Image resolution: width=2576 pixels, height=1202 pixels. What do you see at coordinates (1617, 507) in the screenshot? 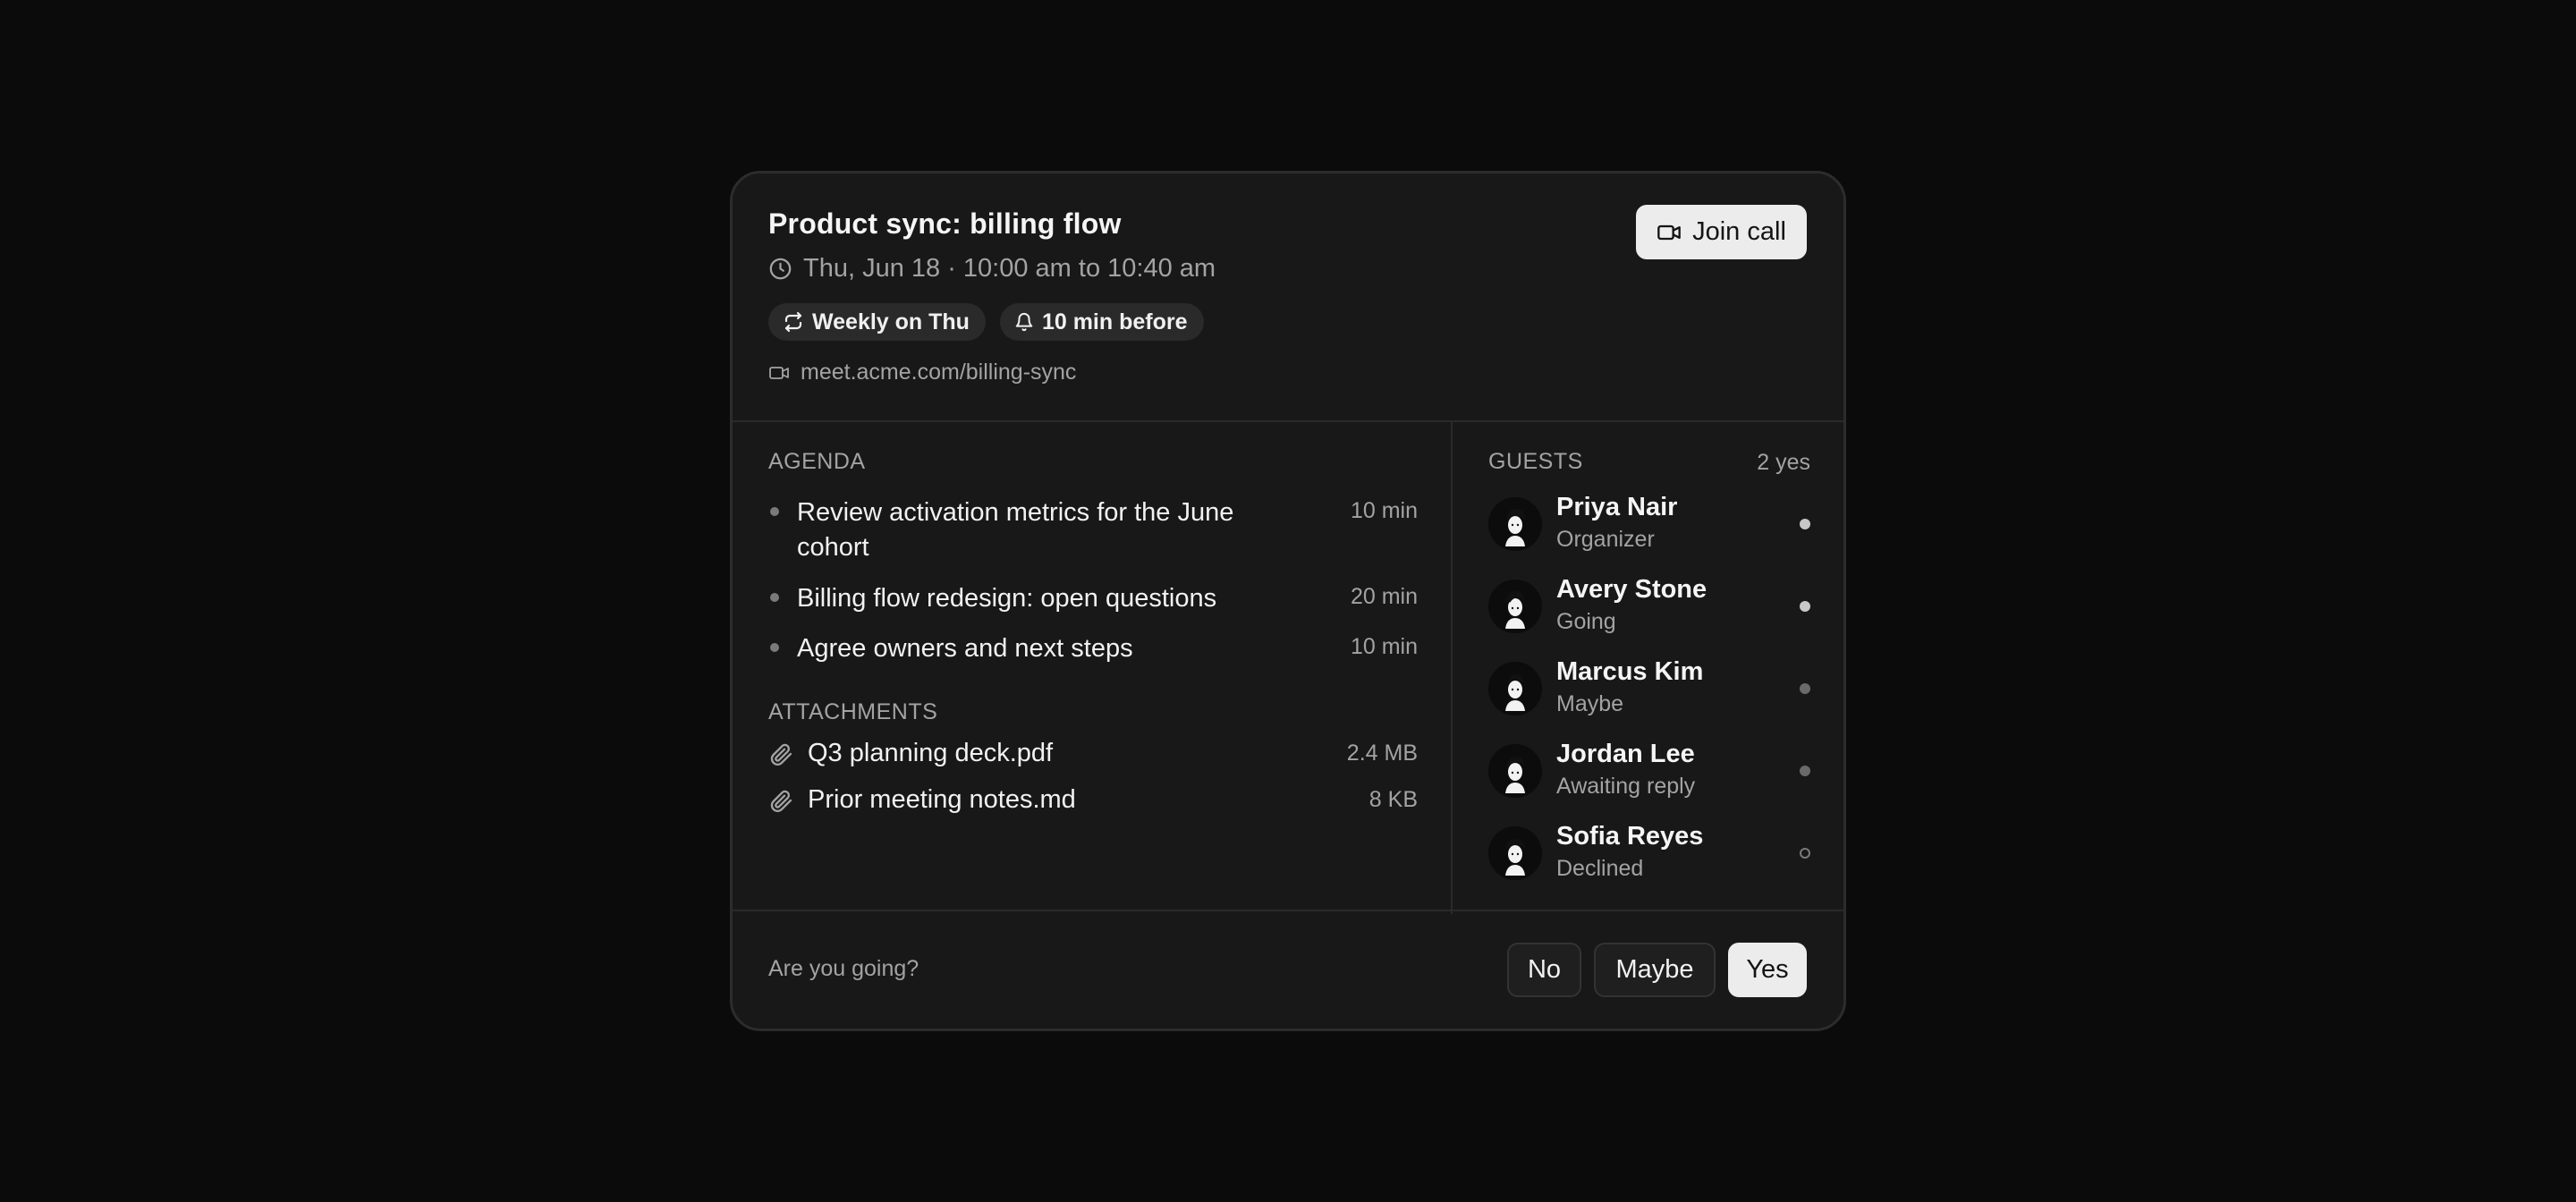
I see `guest-name: Priya Nair` at bounding box center [1617, 507].